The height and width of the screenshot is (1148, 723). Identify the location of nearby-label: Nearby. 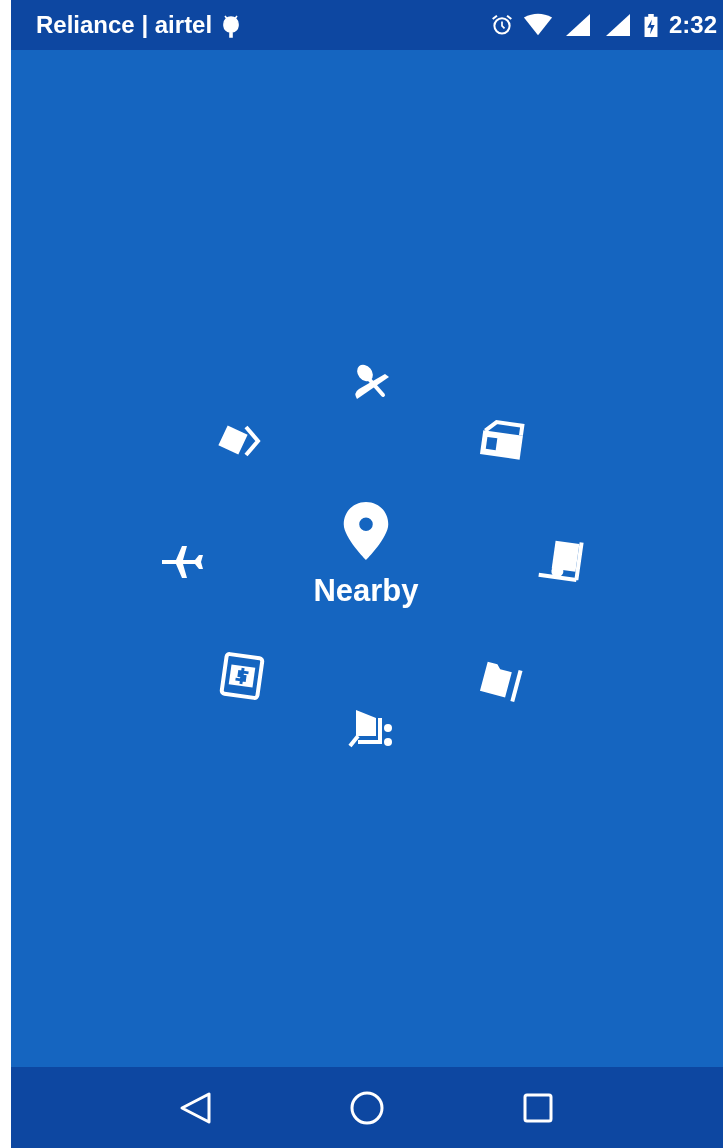
(366, 590).